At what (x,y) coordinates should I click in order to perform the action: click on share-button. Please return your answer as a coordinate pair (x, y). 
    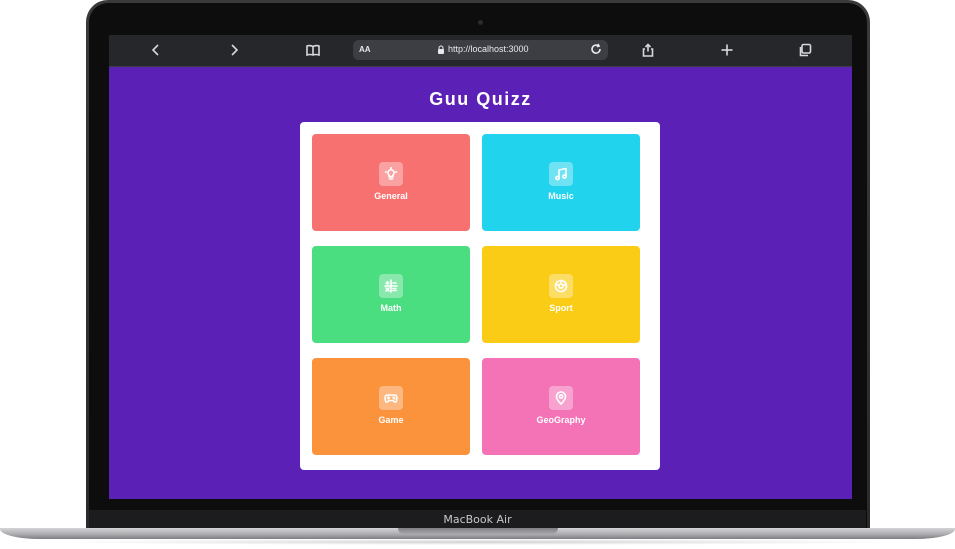
    Looking at the image, I should click on (648, 50).